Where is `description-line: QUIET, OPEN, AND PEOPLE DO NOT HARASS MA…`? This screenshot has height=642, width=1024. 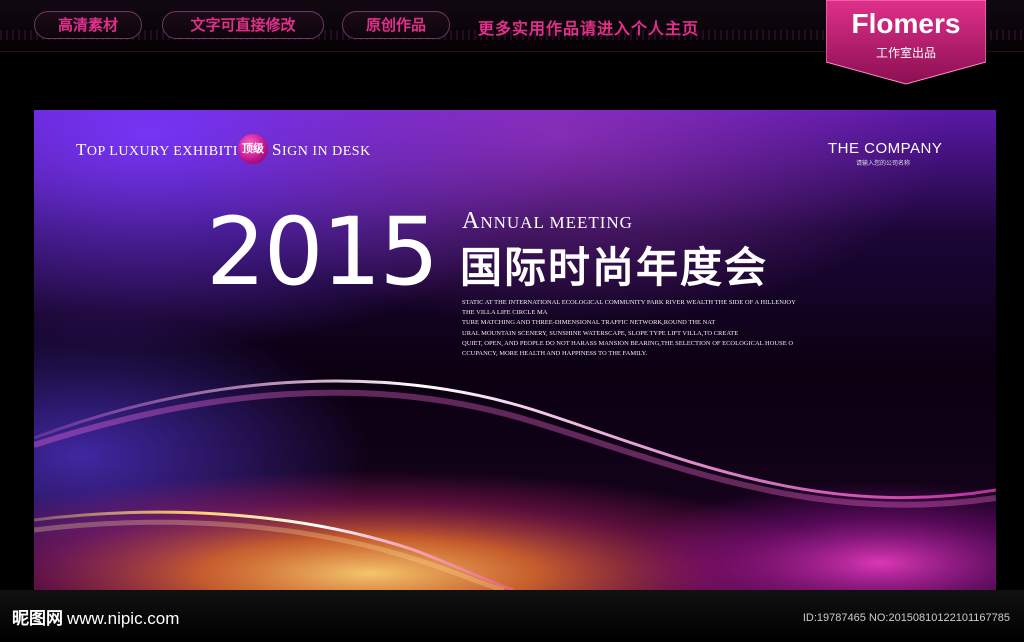 description-line: QUIET, OPEN, AND PEOPLE DO NOT HARASS MA… is located at coordinates (628, 343).